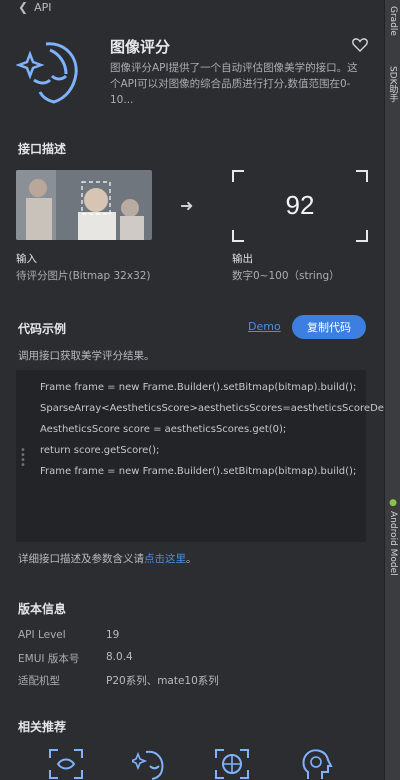  Describe the element at coordinates (49, 659) in the screenshot. I see `version-key: EMUI 版本号` at that location.